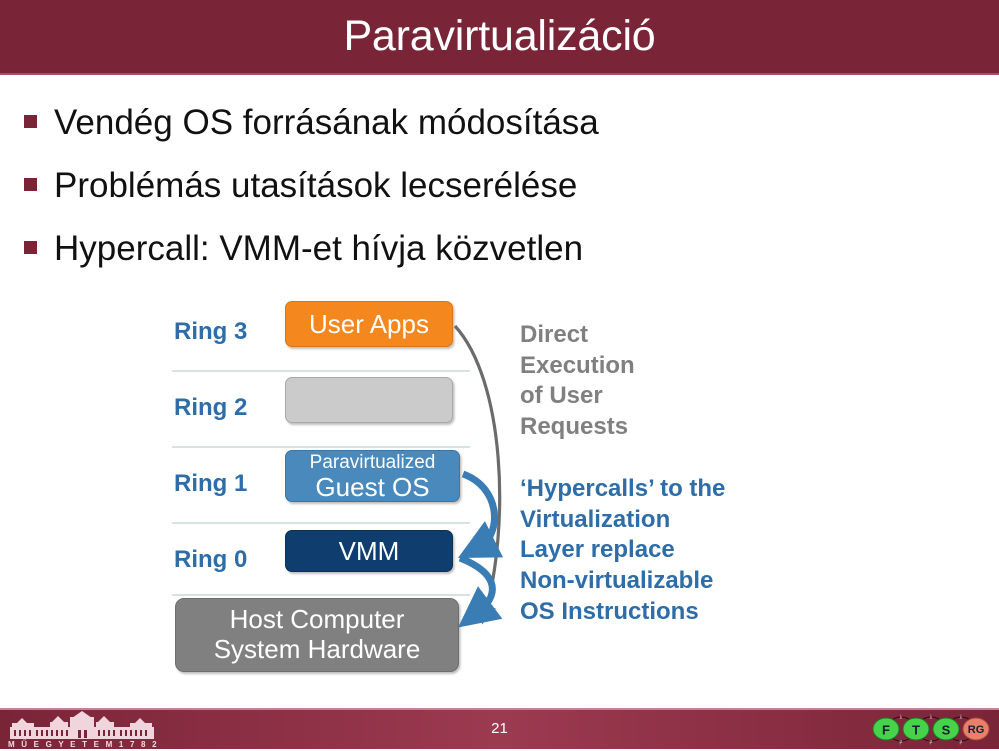 The height and width of the screenshot is (751, 999). I want to click on page-title: Paravirtualizáció, so click(499, 36).